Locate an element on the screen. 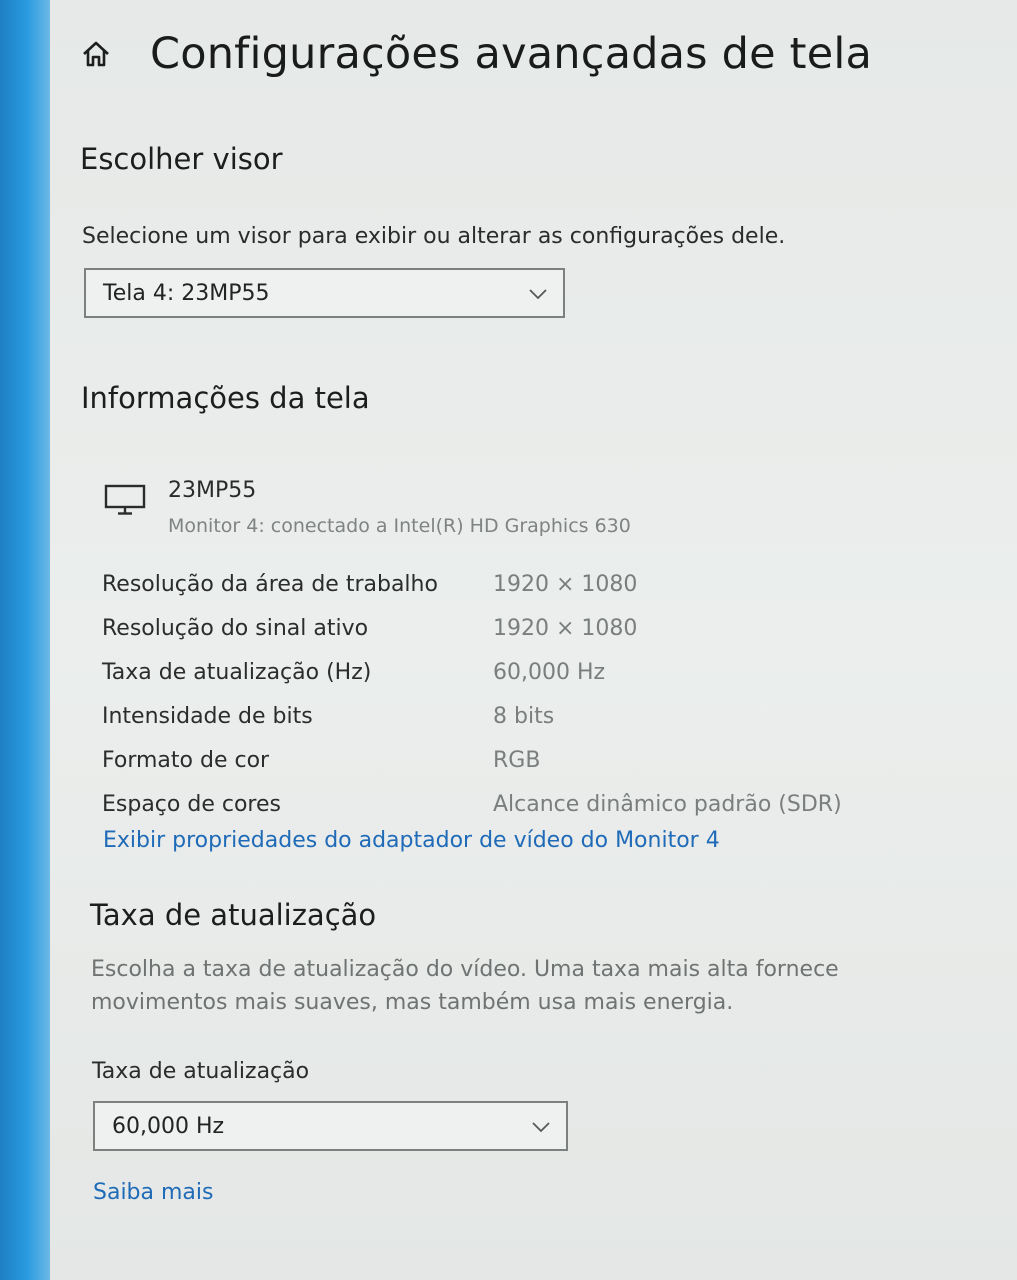 The height and width of the screenshot is (1280, 1017). info-row-bit-depth: Intensidade de bits 8 bits is located at coordinates (472, 716).